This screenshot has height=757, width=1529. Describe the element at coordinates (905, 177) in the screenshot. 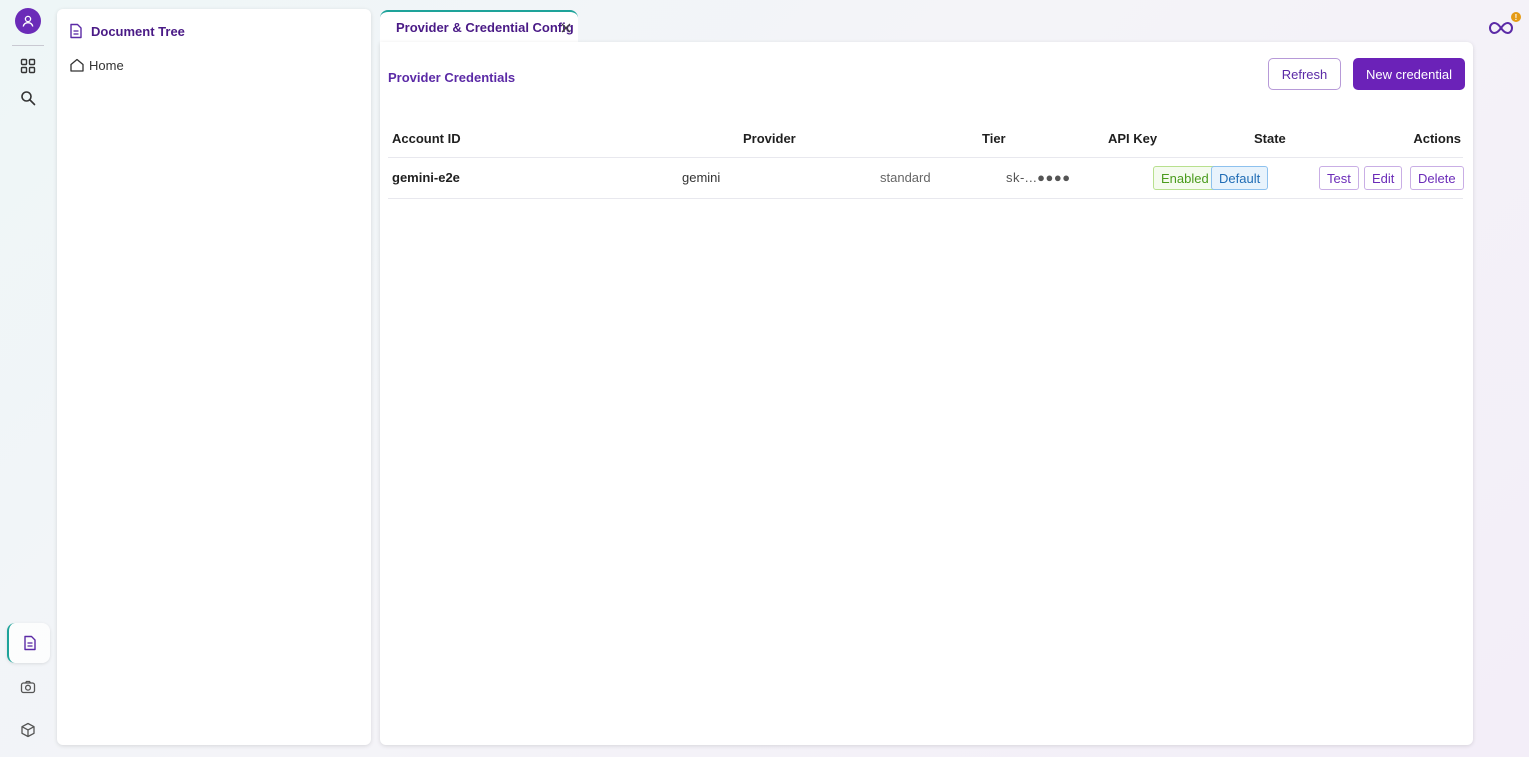

I see `tier-cell: standard` at that location.